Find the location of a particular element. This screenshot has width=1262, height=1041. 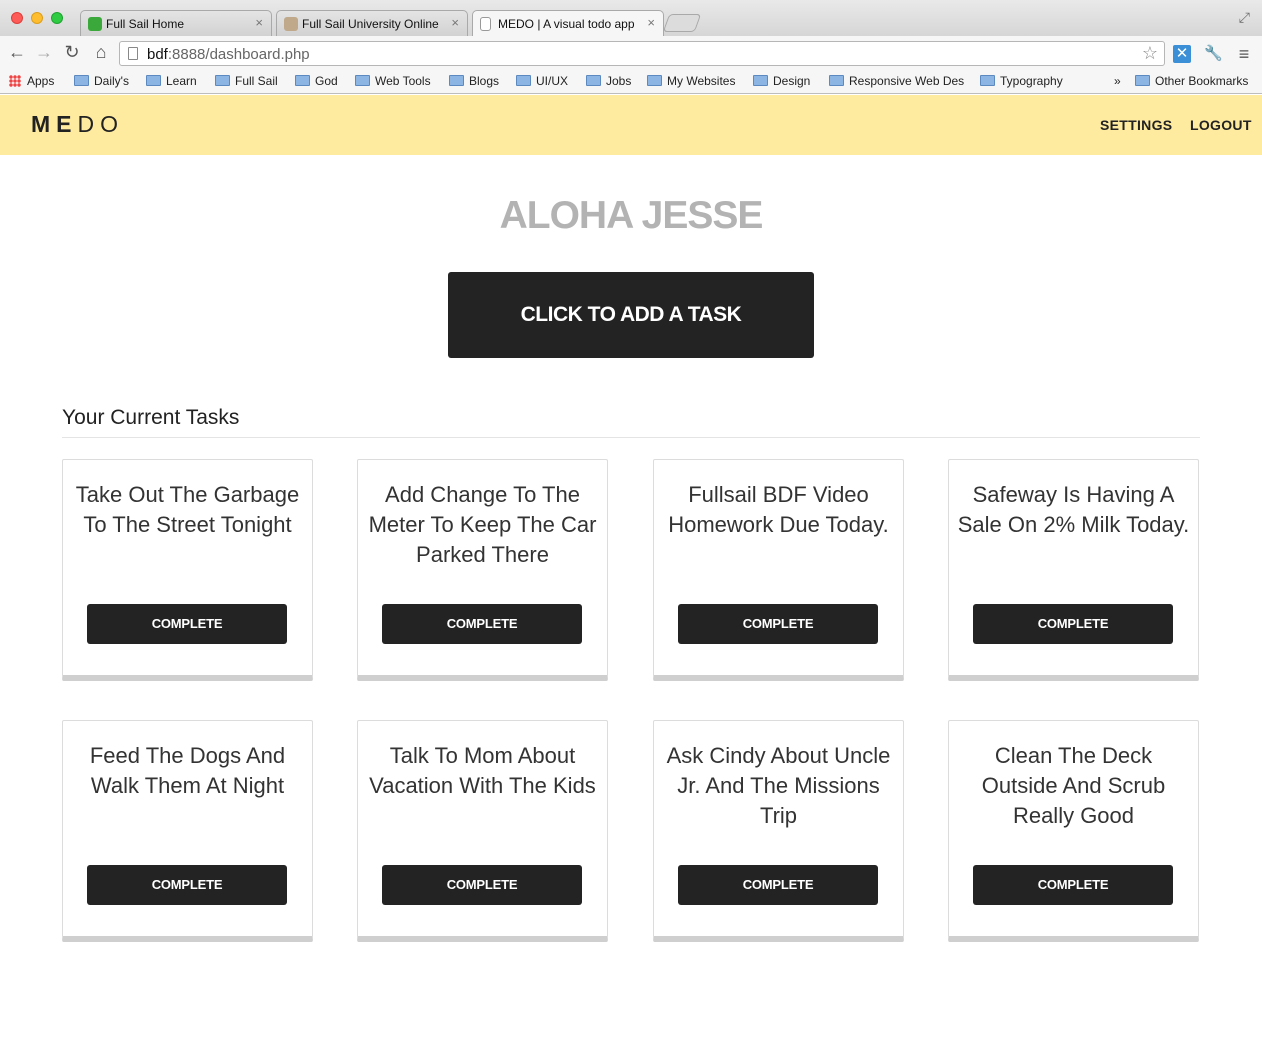

zoom-window-button is located at coordinates (57, 18).